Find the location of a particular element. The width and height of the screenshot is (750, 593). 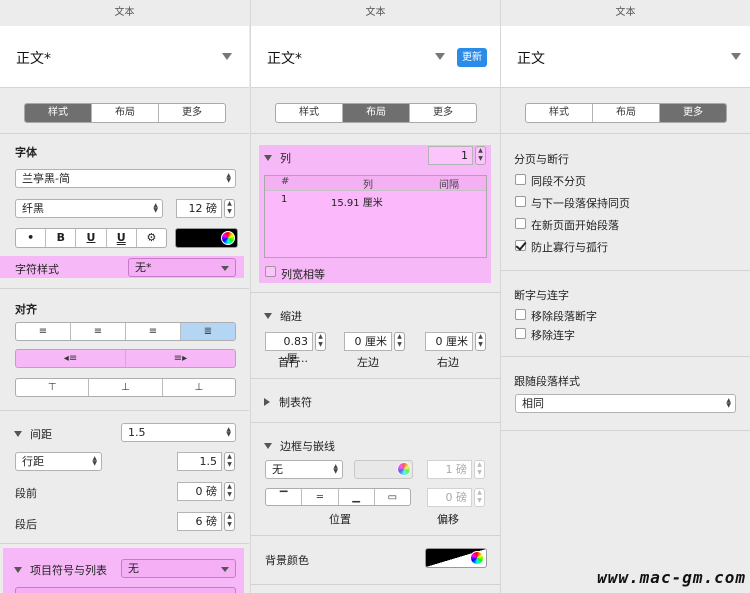

columns-count-input: 1 is located at coordinates (450, 155).